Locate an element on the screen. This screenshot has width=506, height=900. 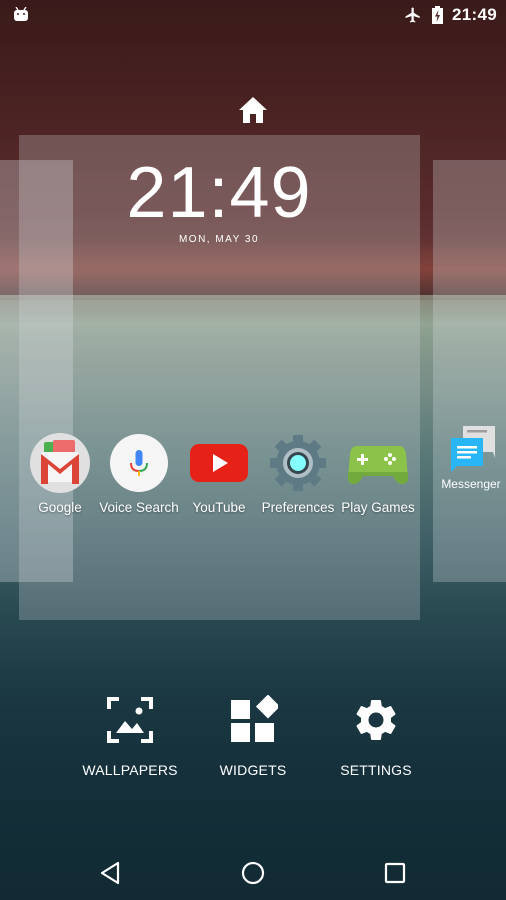
app-youtube: YouTube is located at coordinates (219, 473).